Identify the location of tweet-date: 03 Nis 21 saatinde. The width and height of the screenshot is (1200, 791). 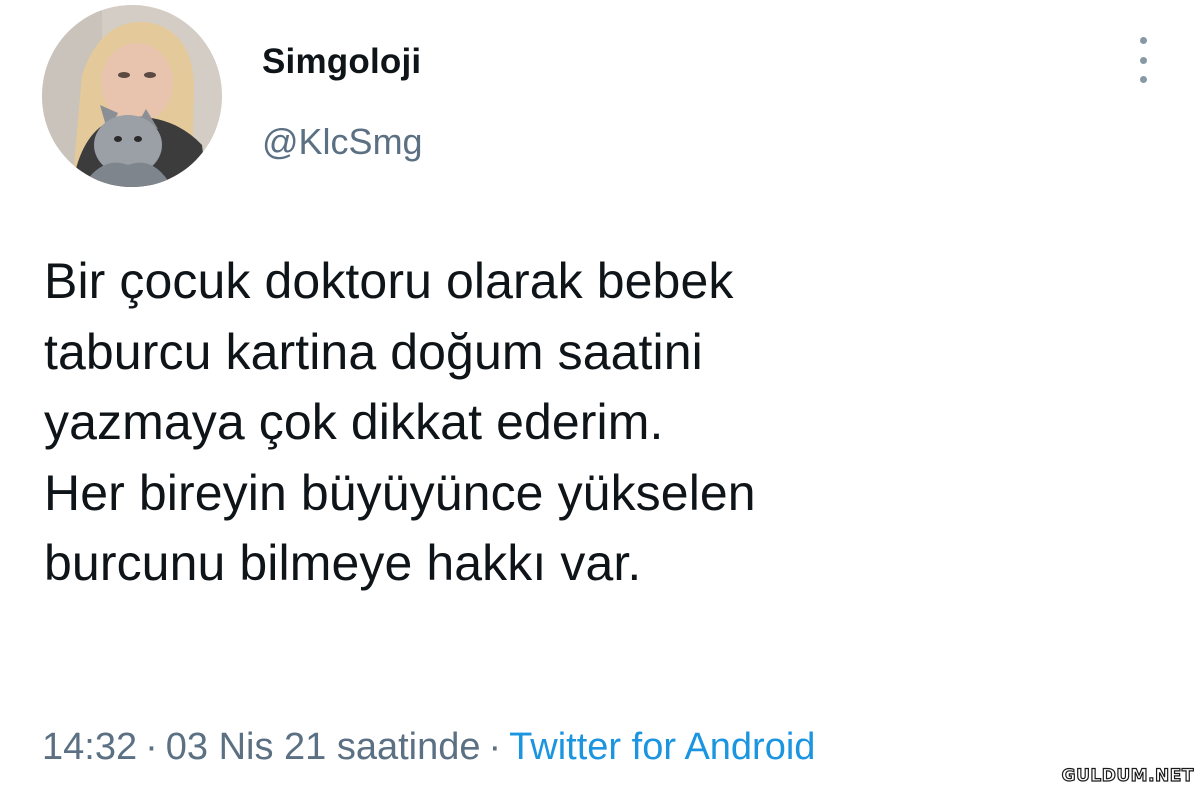
(323, 747).